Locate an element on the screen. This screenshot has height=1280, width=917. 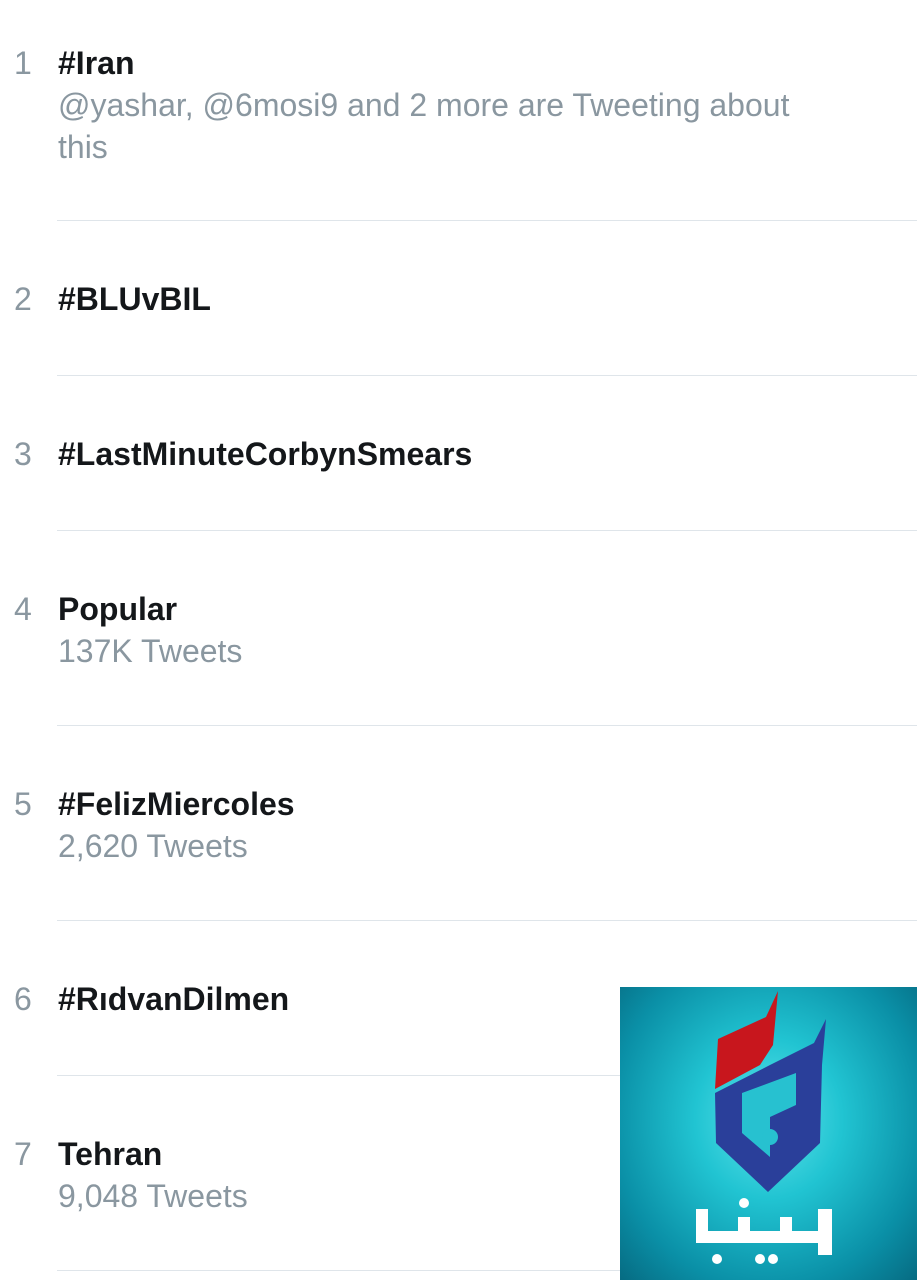
trend-item: 3 #LastMinuteCorbynSmears is located at coordinates (458, 482).